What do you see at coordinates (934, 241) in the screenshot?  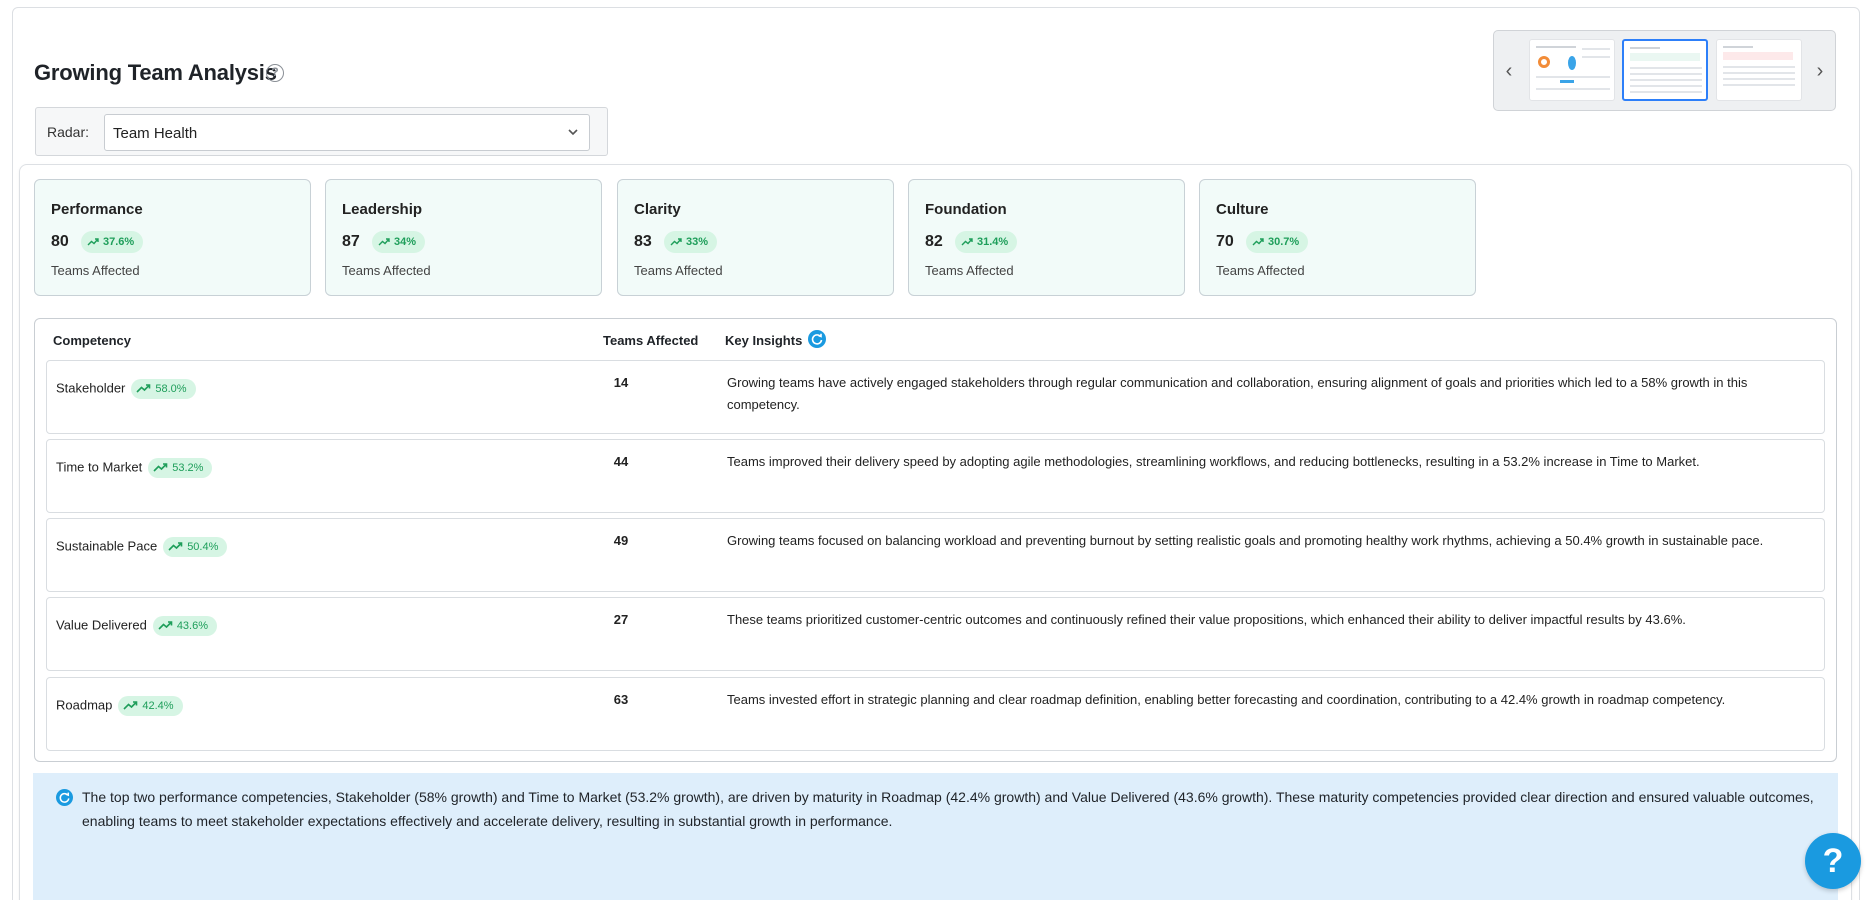 I see `metric-value: 82` at bounding box center [934, 241].